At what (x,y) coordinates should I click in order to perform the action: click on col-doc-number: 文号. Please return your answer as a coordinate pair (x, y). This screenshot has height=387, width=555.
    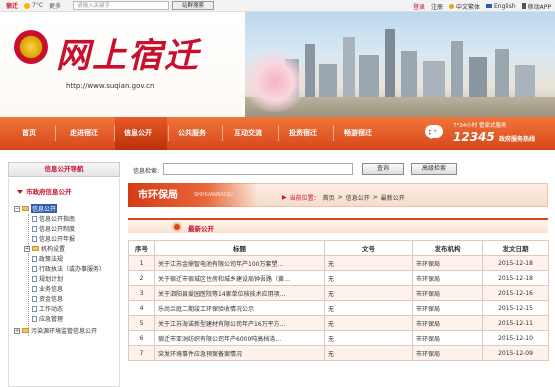
    Looking at the image, I should click on (368, 248).